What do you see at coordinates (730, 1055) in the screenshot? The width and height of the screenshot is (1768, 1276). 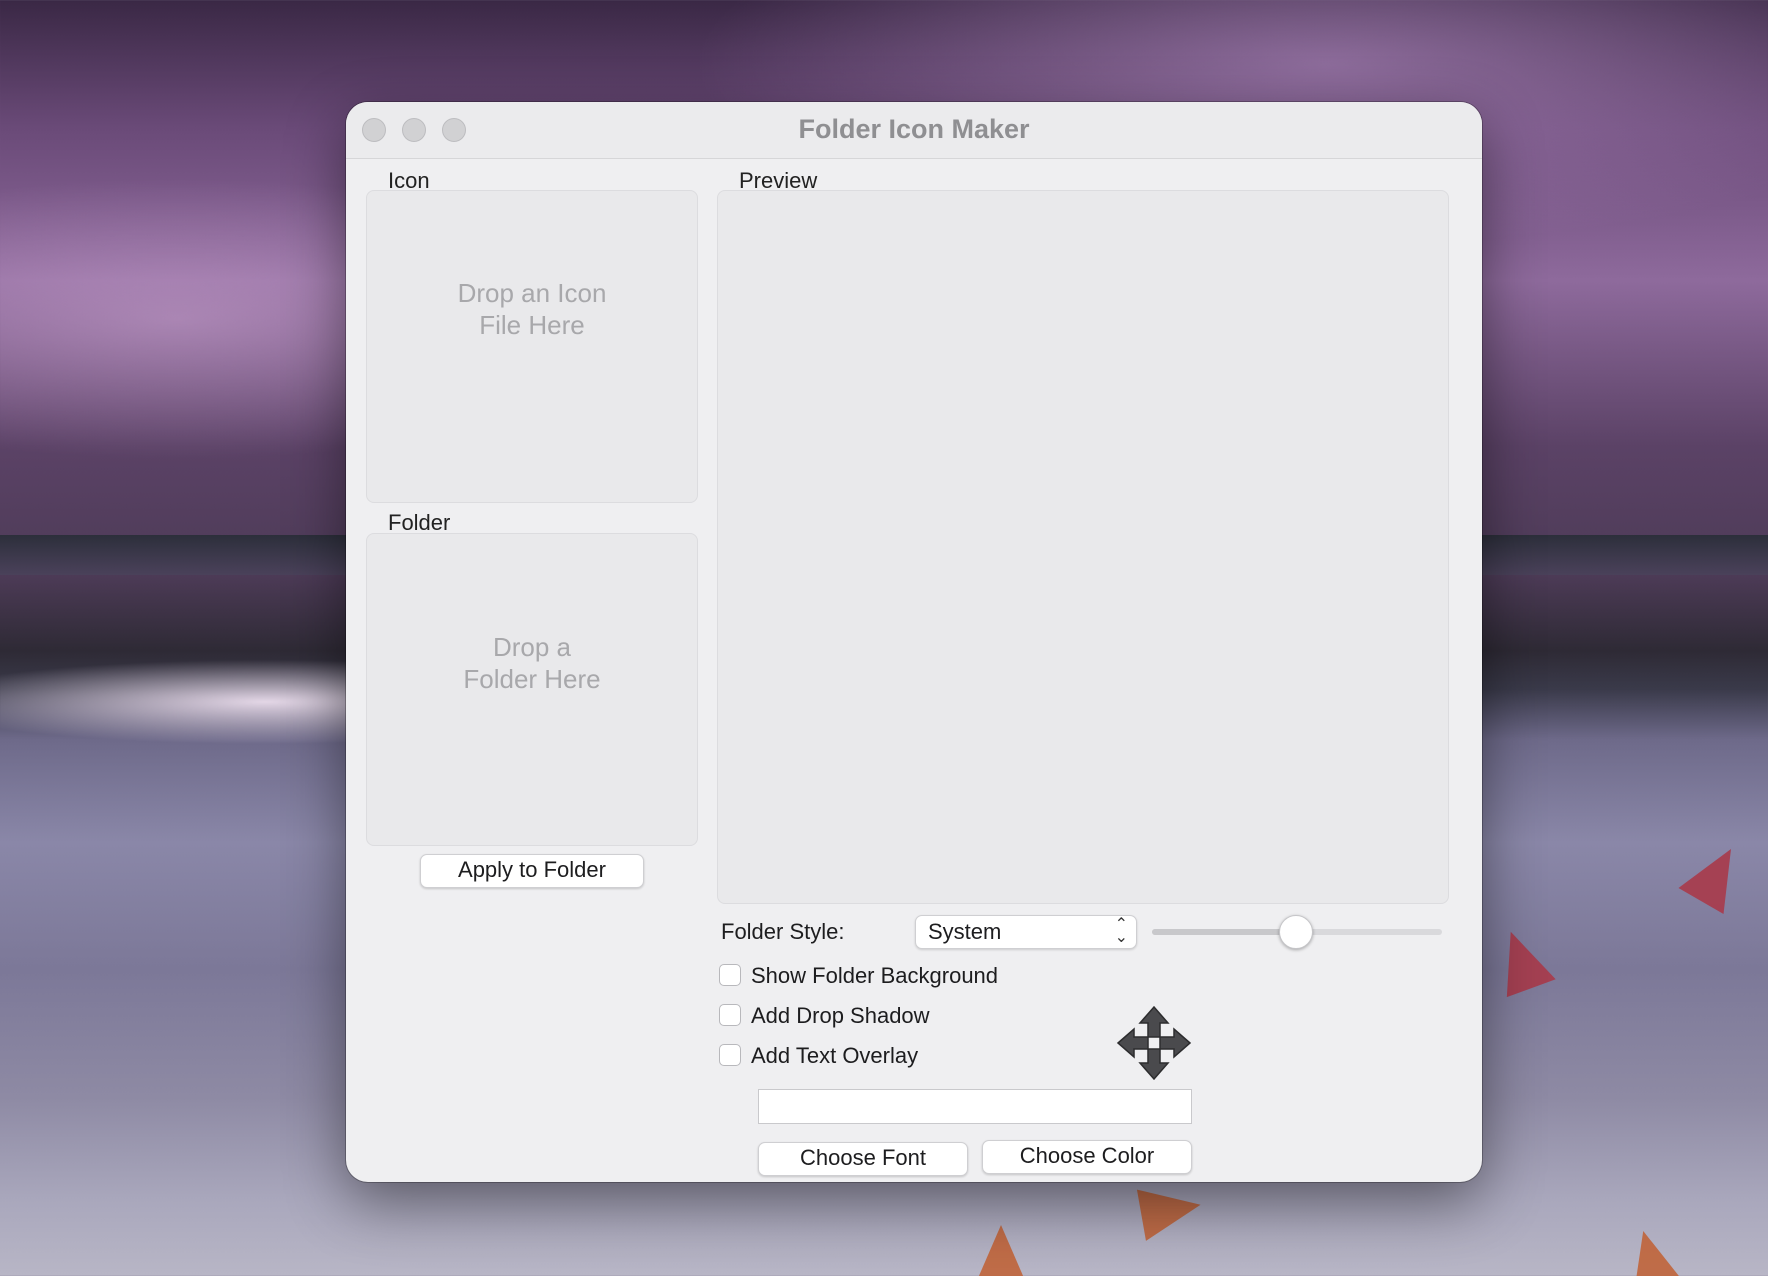 I see `text-overlay-checkbox` at bounding box center [730, 1055].